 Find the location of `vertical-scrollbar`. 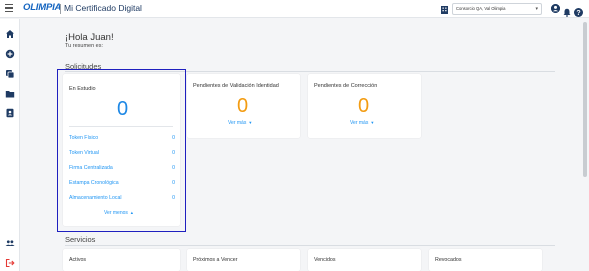

vertical-scrollbar is located at coordinates (585, 99).